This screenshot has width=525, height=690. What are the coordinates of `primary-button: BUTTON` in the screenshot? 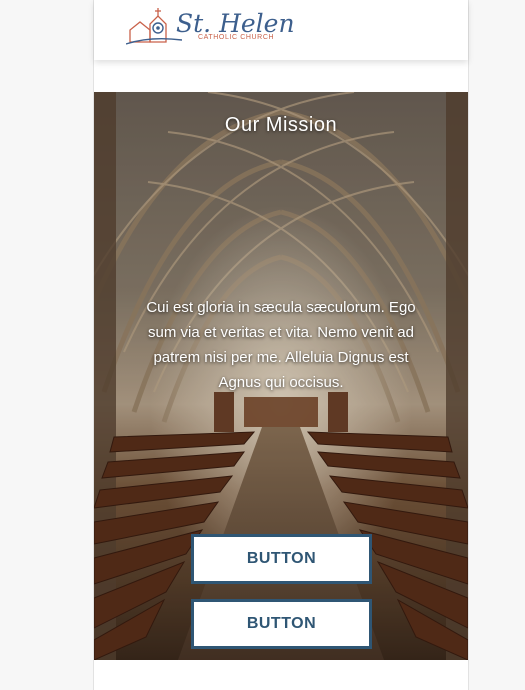 It's located at (281, 559).